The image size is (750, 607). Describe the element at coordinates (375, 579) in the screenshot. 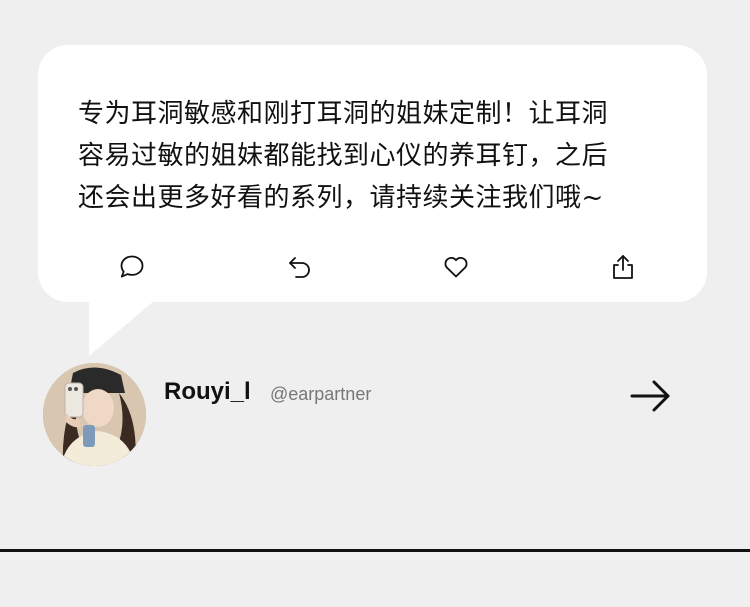

I see `bottom-area` at that location.